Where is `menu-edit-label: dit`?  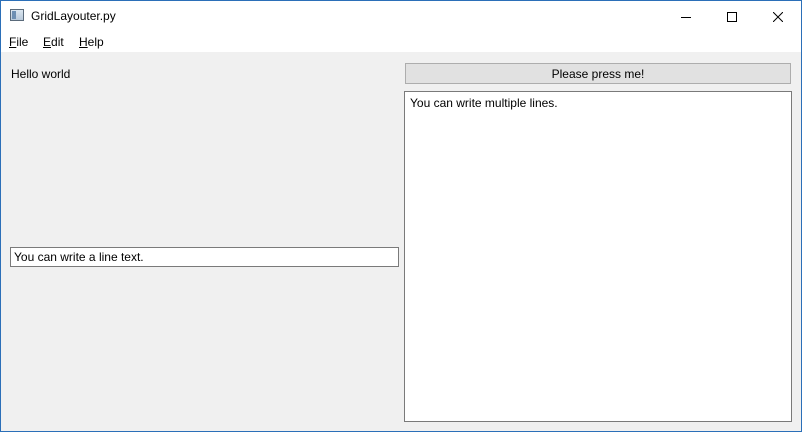 menu-edit-label: dit is located at coordinates (57, 42).